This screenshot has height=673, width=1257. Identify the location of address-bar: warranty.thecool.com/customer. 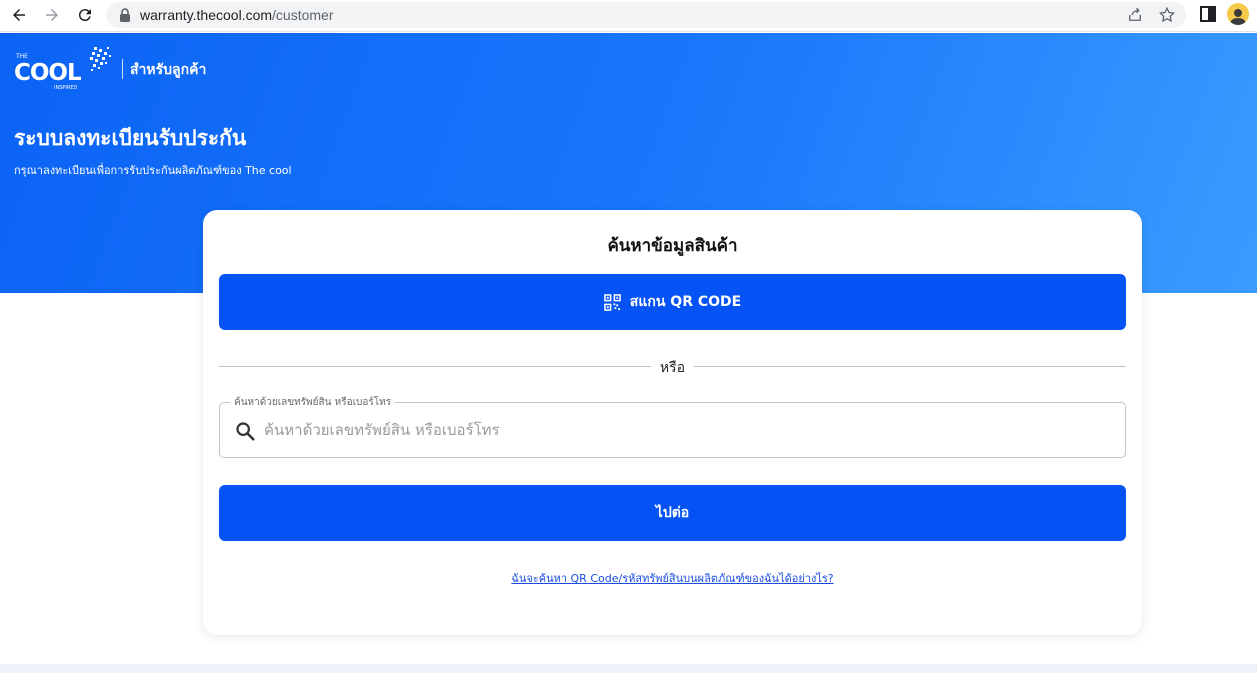
(646, 15).